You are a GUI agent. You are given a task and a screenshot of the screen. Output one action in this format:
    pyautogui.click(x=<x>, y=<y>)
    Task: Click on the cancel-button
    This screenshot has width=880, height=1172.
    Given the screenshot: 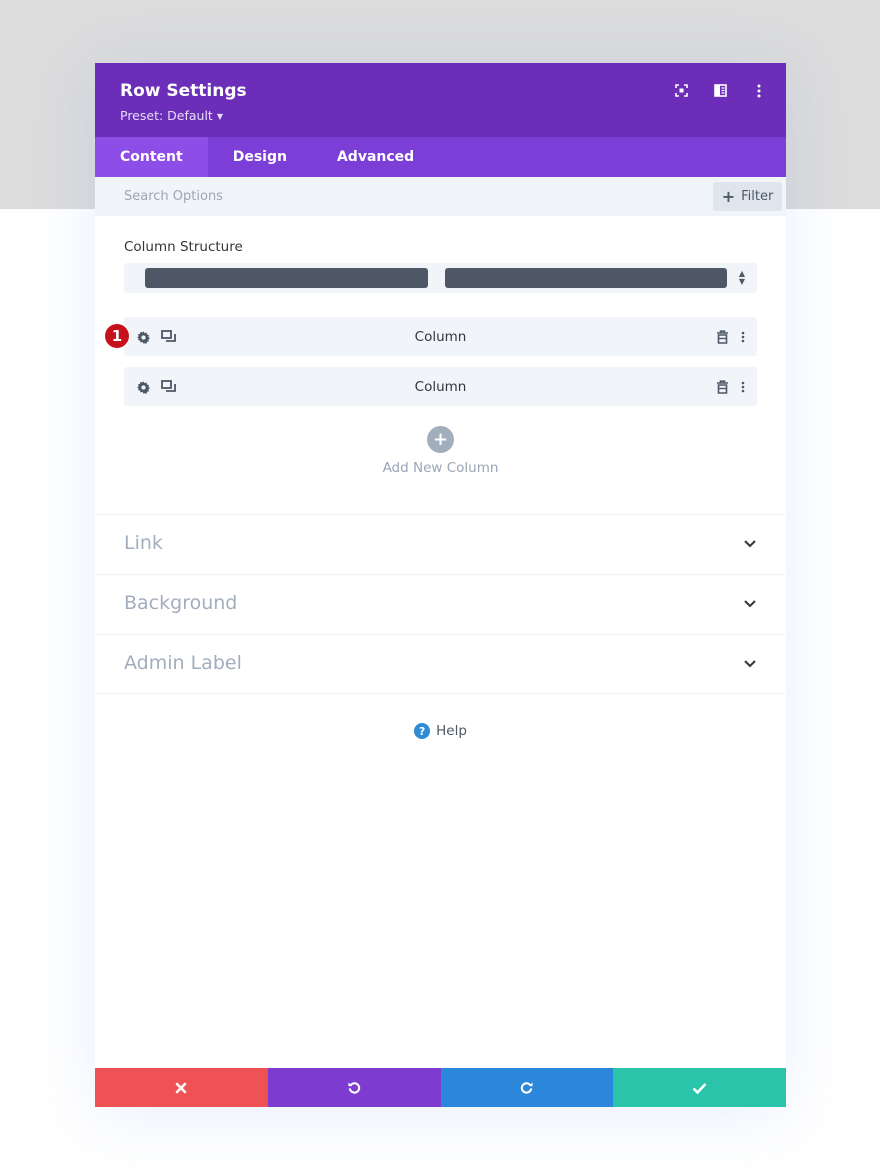 What is the action you would take?
    pyautogui.click(x=181, y=1087)
    